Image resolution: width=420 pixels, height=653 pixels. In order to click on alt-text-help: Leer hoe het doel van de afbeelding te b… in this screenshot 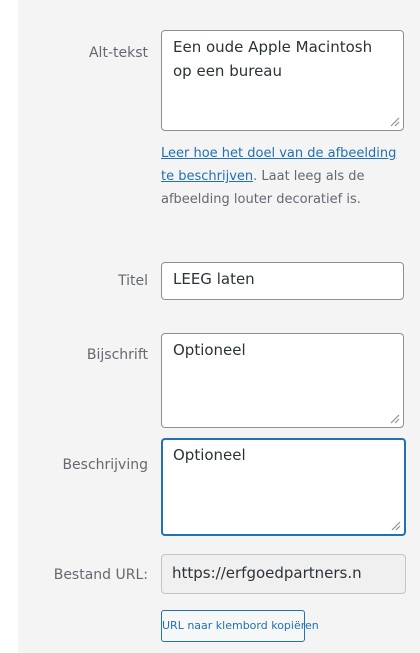, I will do `click(279, 176)`.